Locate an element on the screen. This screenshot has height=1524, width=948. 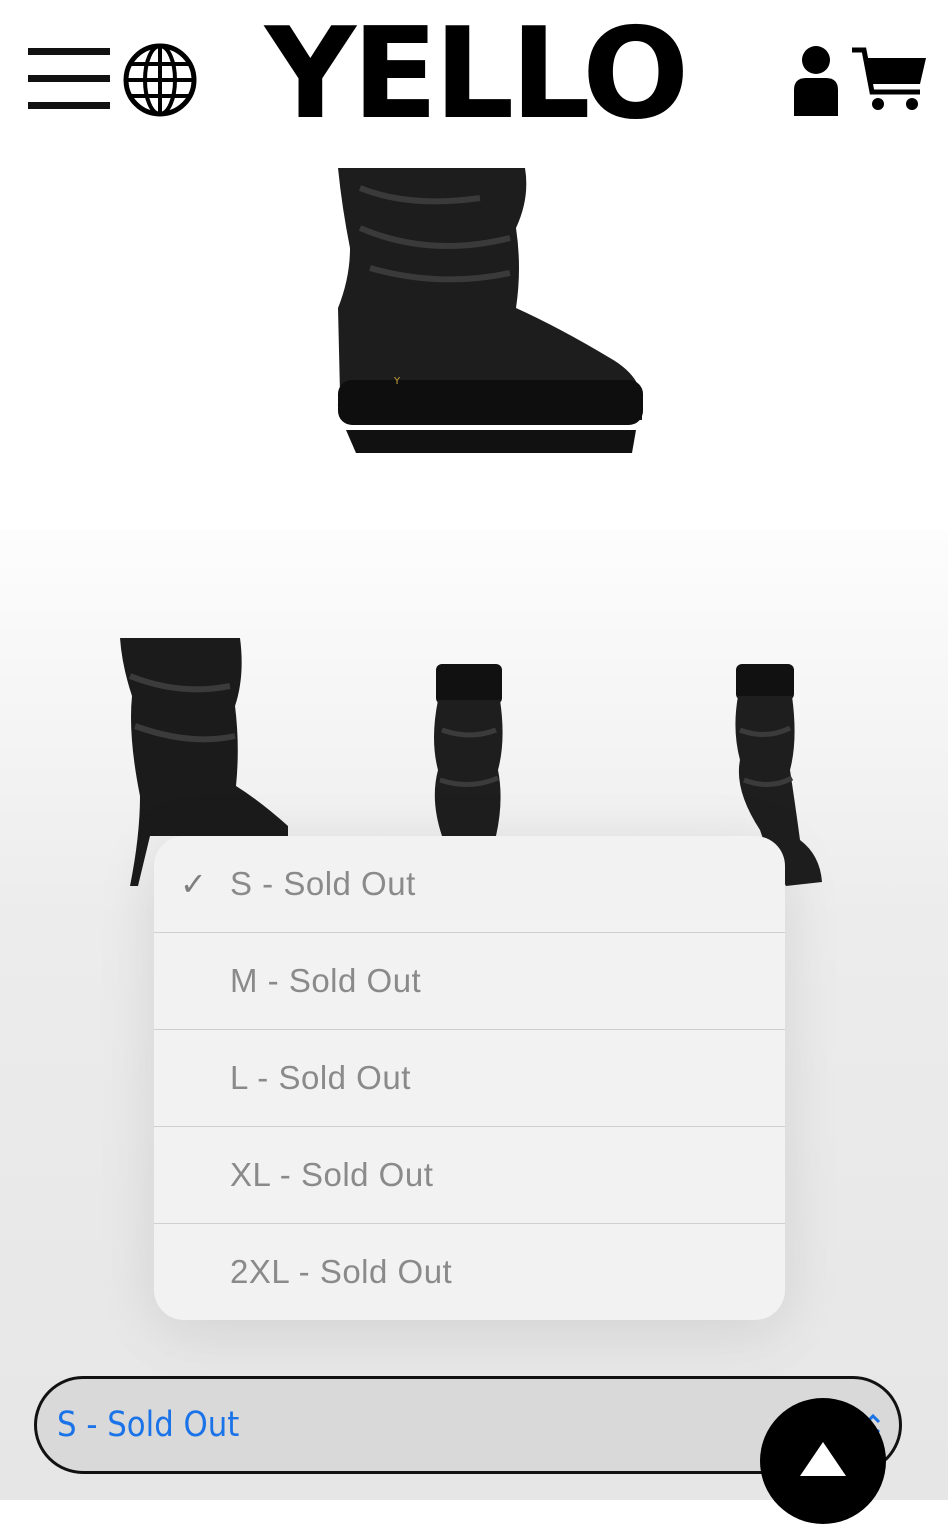
size-option-s: ✓ S - Sold Out is located at coordinates (469, 884).